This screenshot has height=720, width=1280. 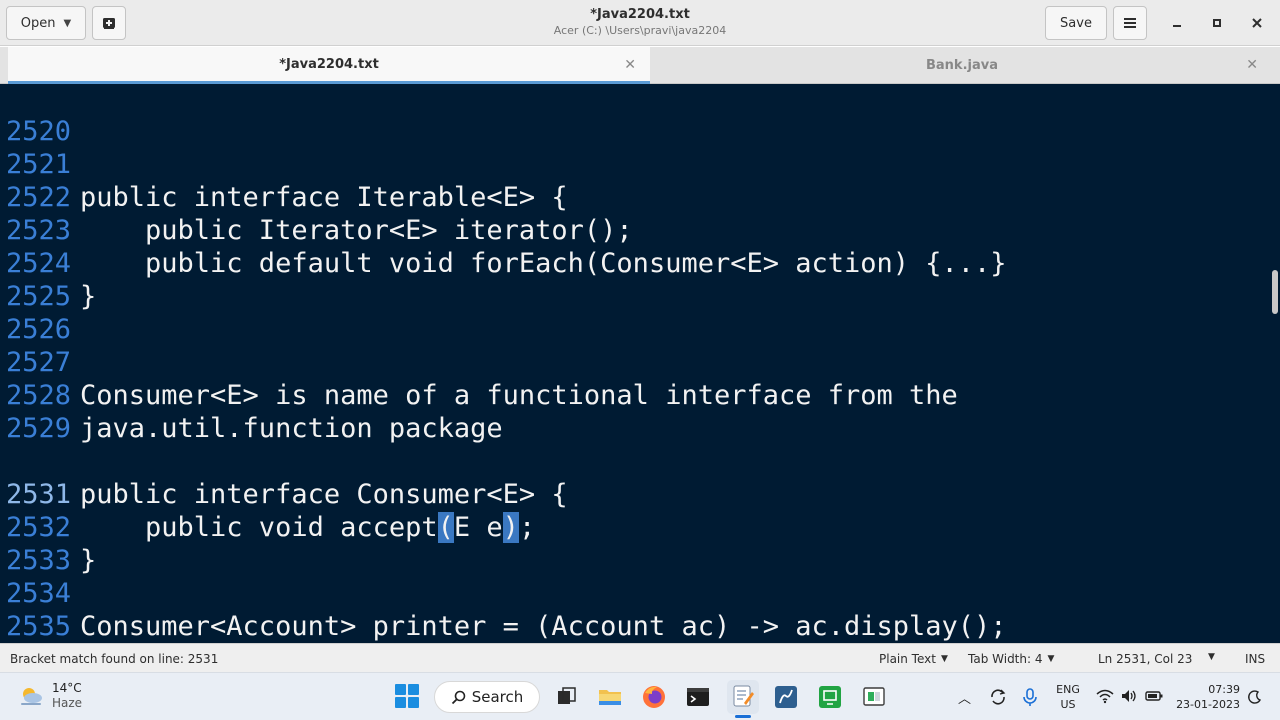 I want to click on cursor-position: Ln 2531, Col 23, so click(x=1145, y=659).